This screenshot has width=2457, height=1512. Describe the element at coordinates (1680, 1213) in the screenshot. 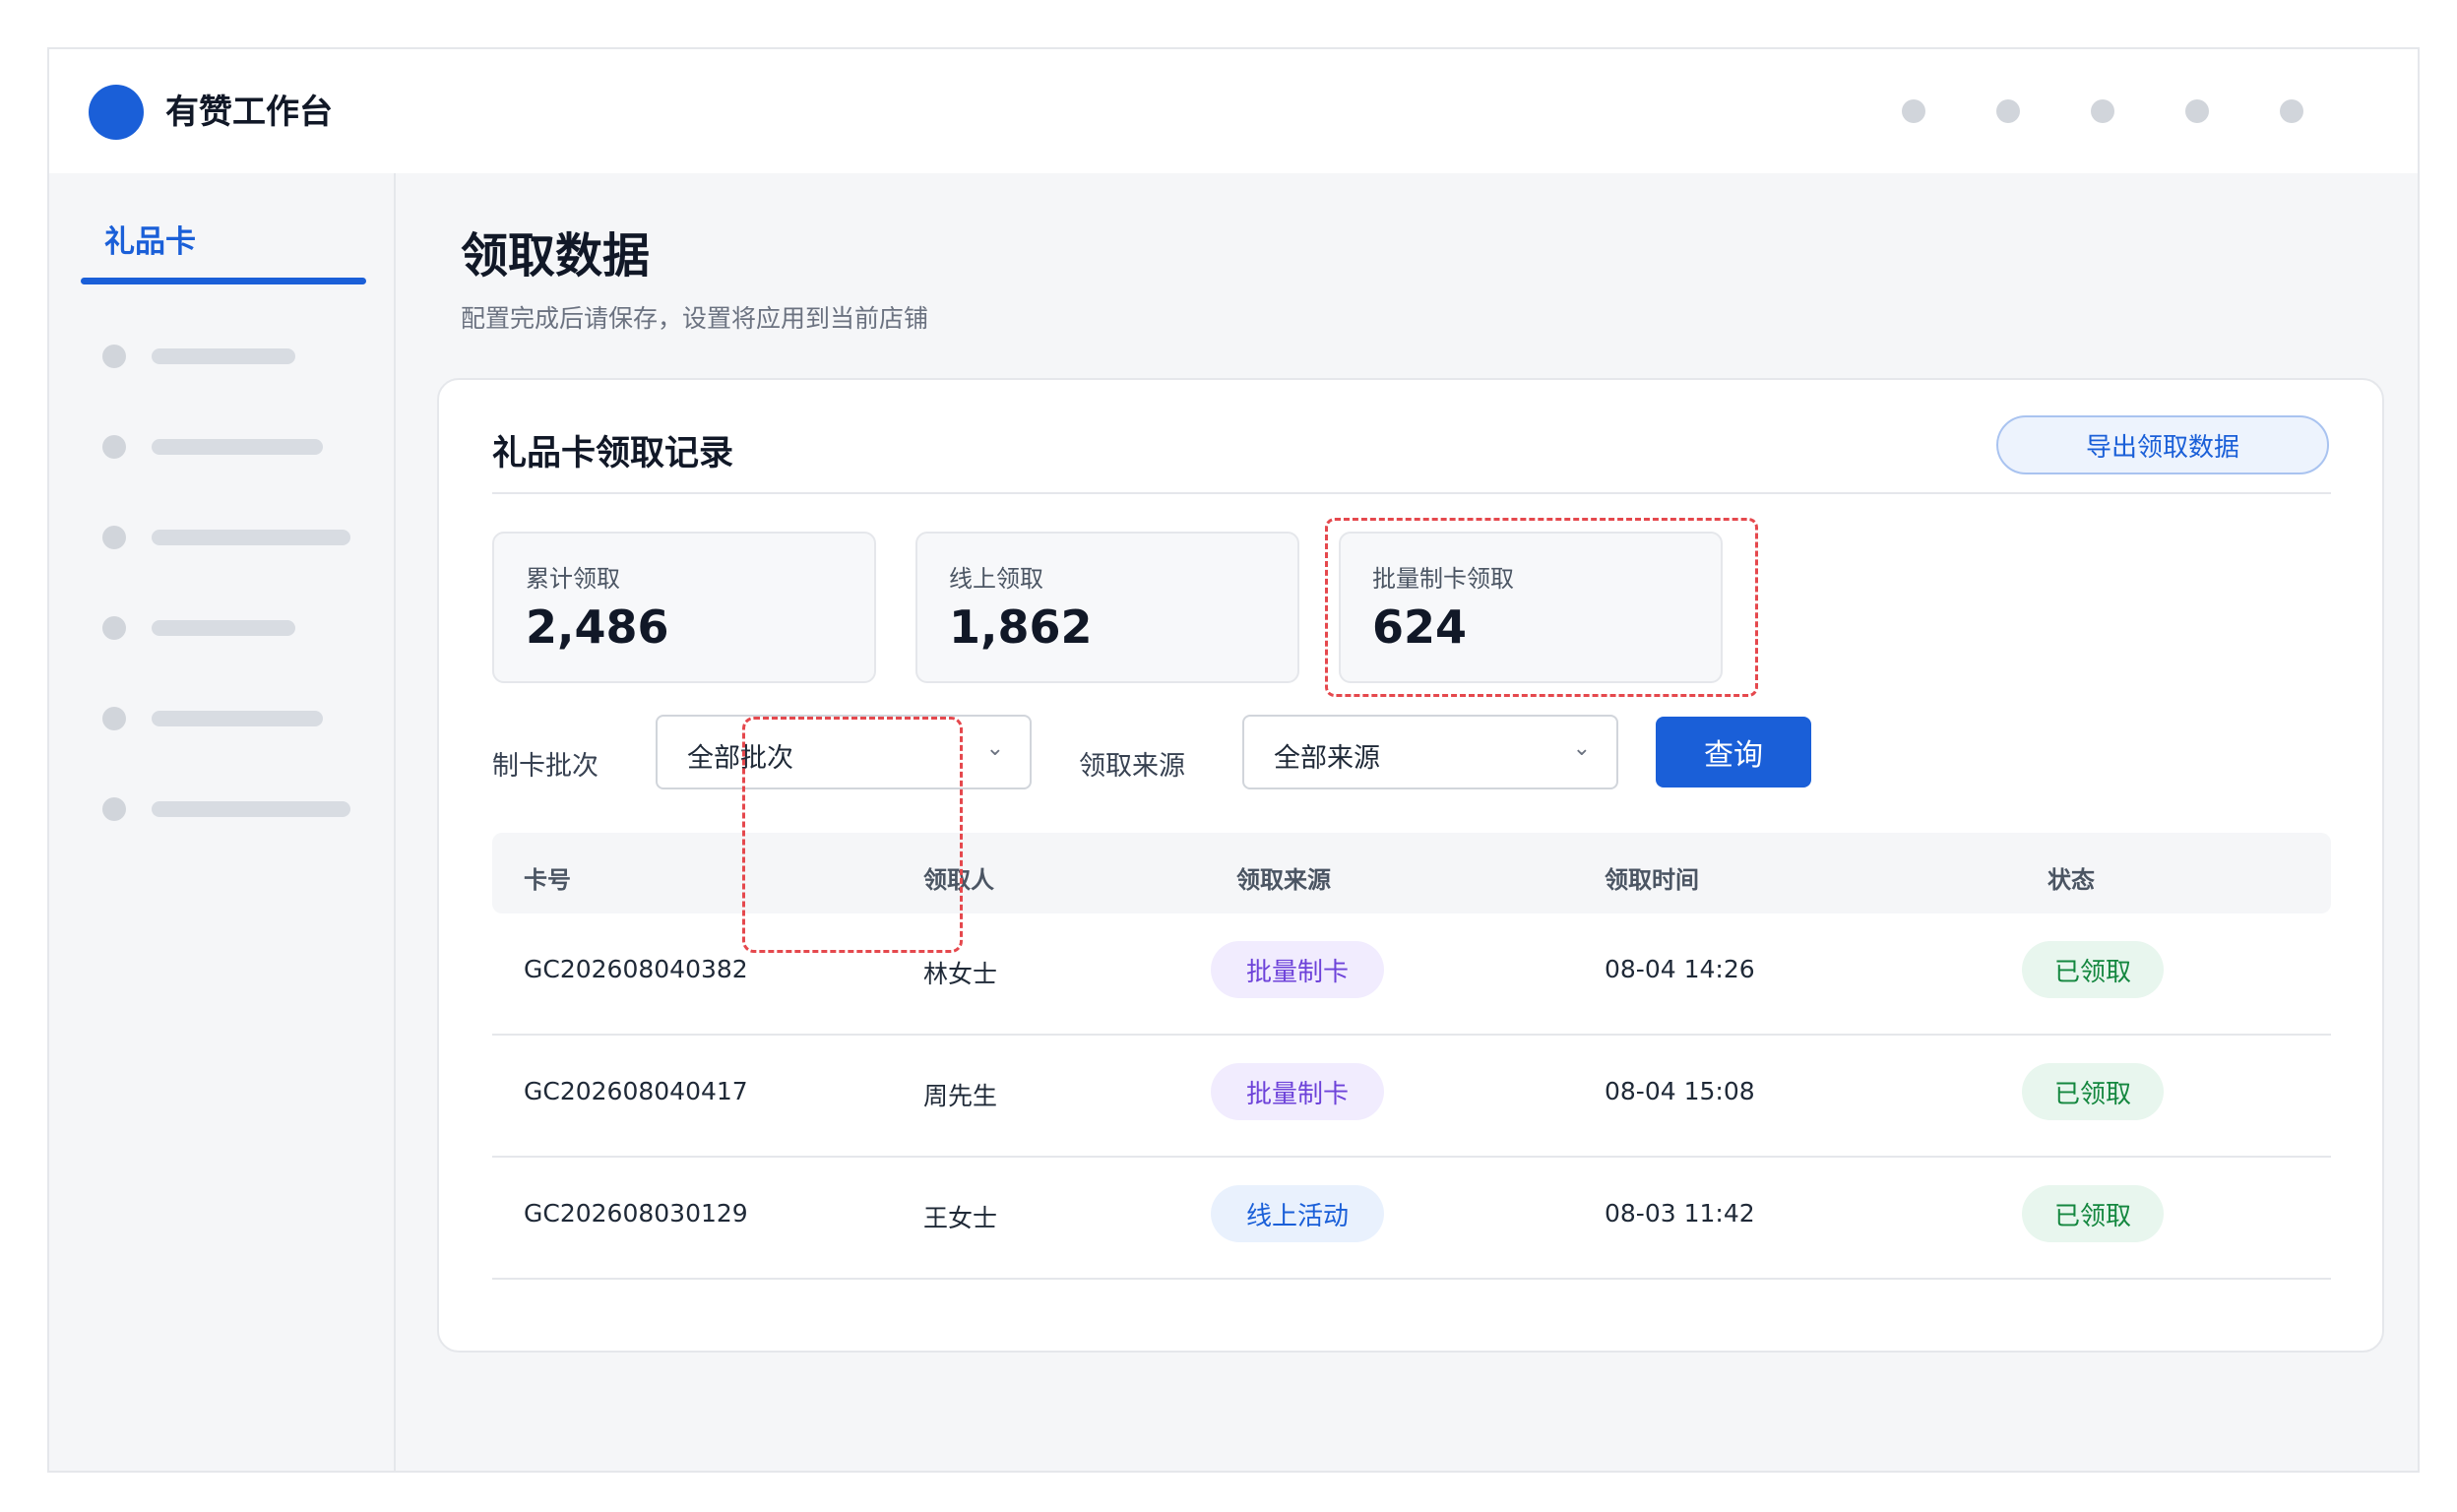

I see `claim-time: 08-03 11:42` at that location.